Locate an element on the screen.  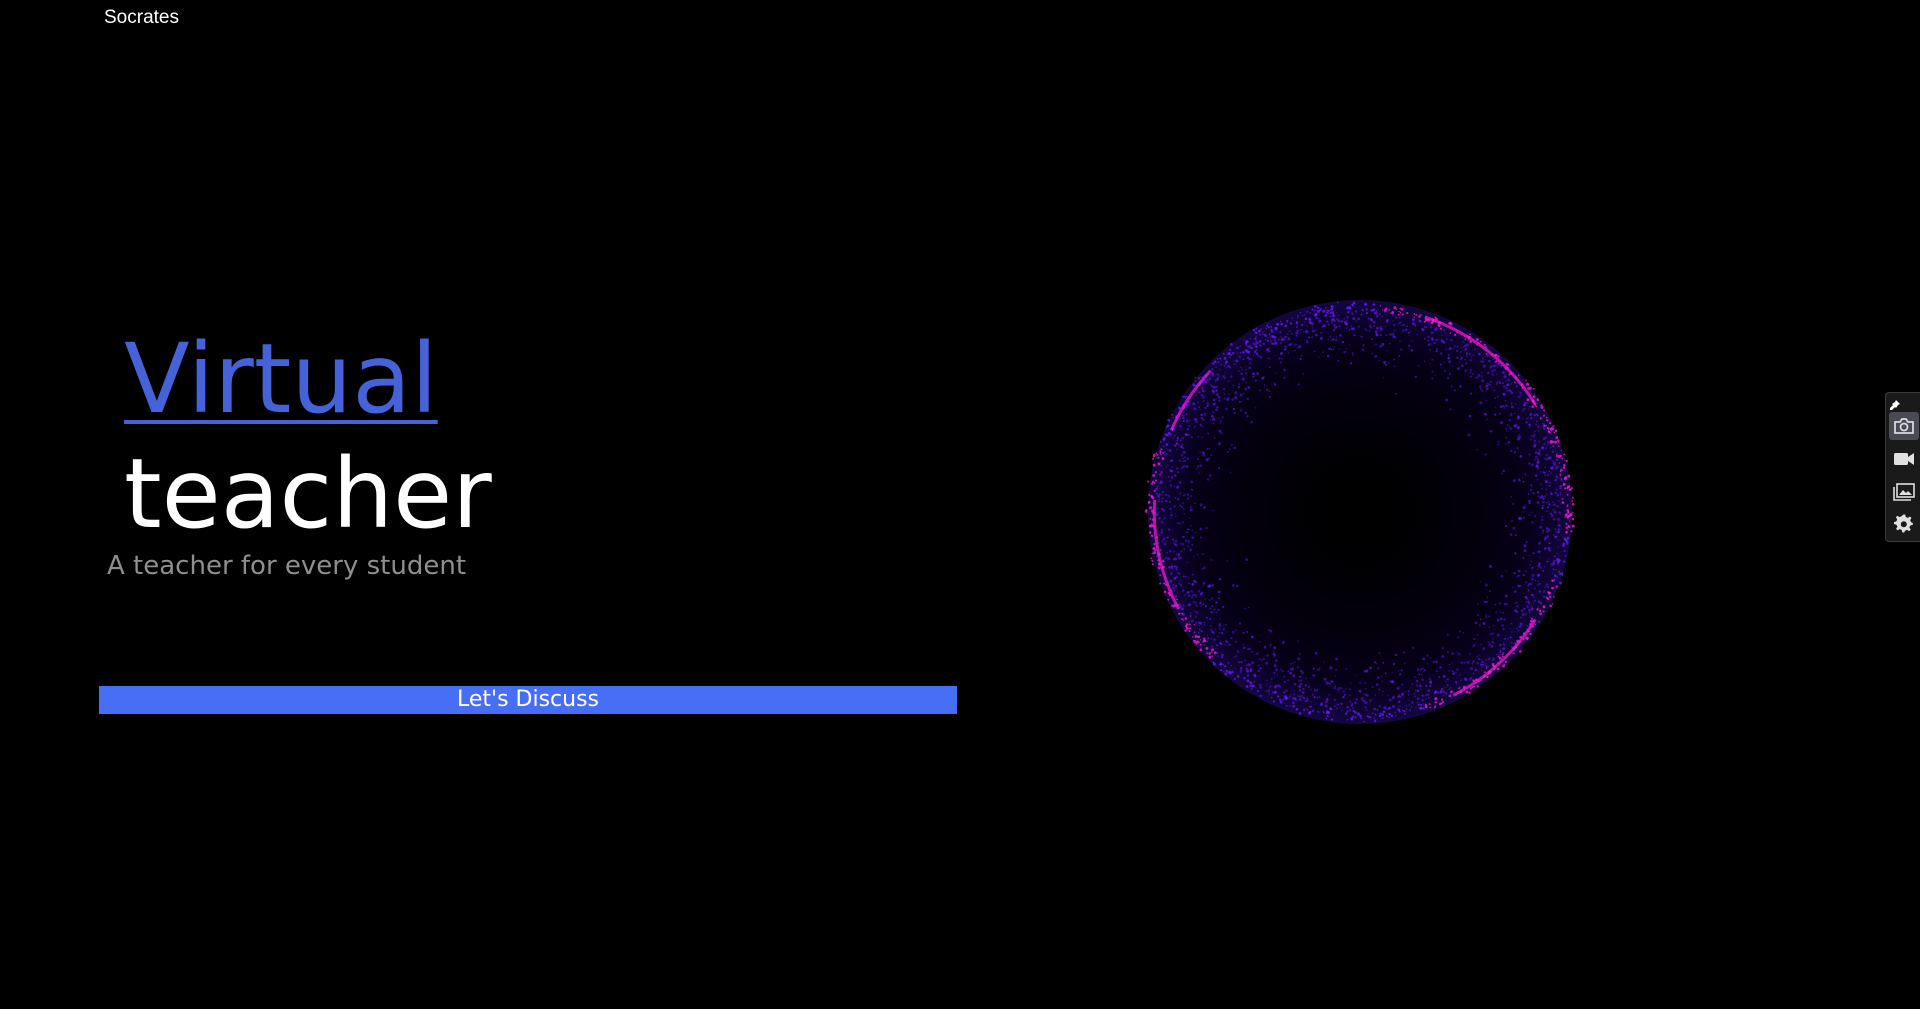
gallery-button is located at coordinates (1904, 492).